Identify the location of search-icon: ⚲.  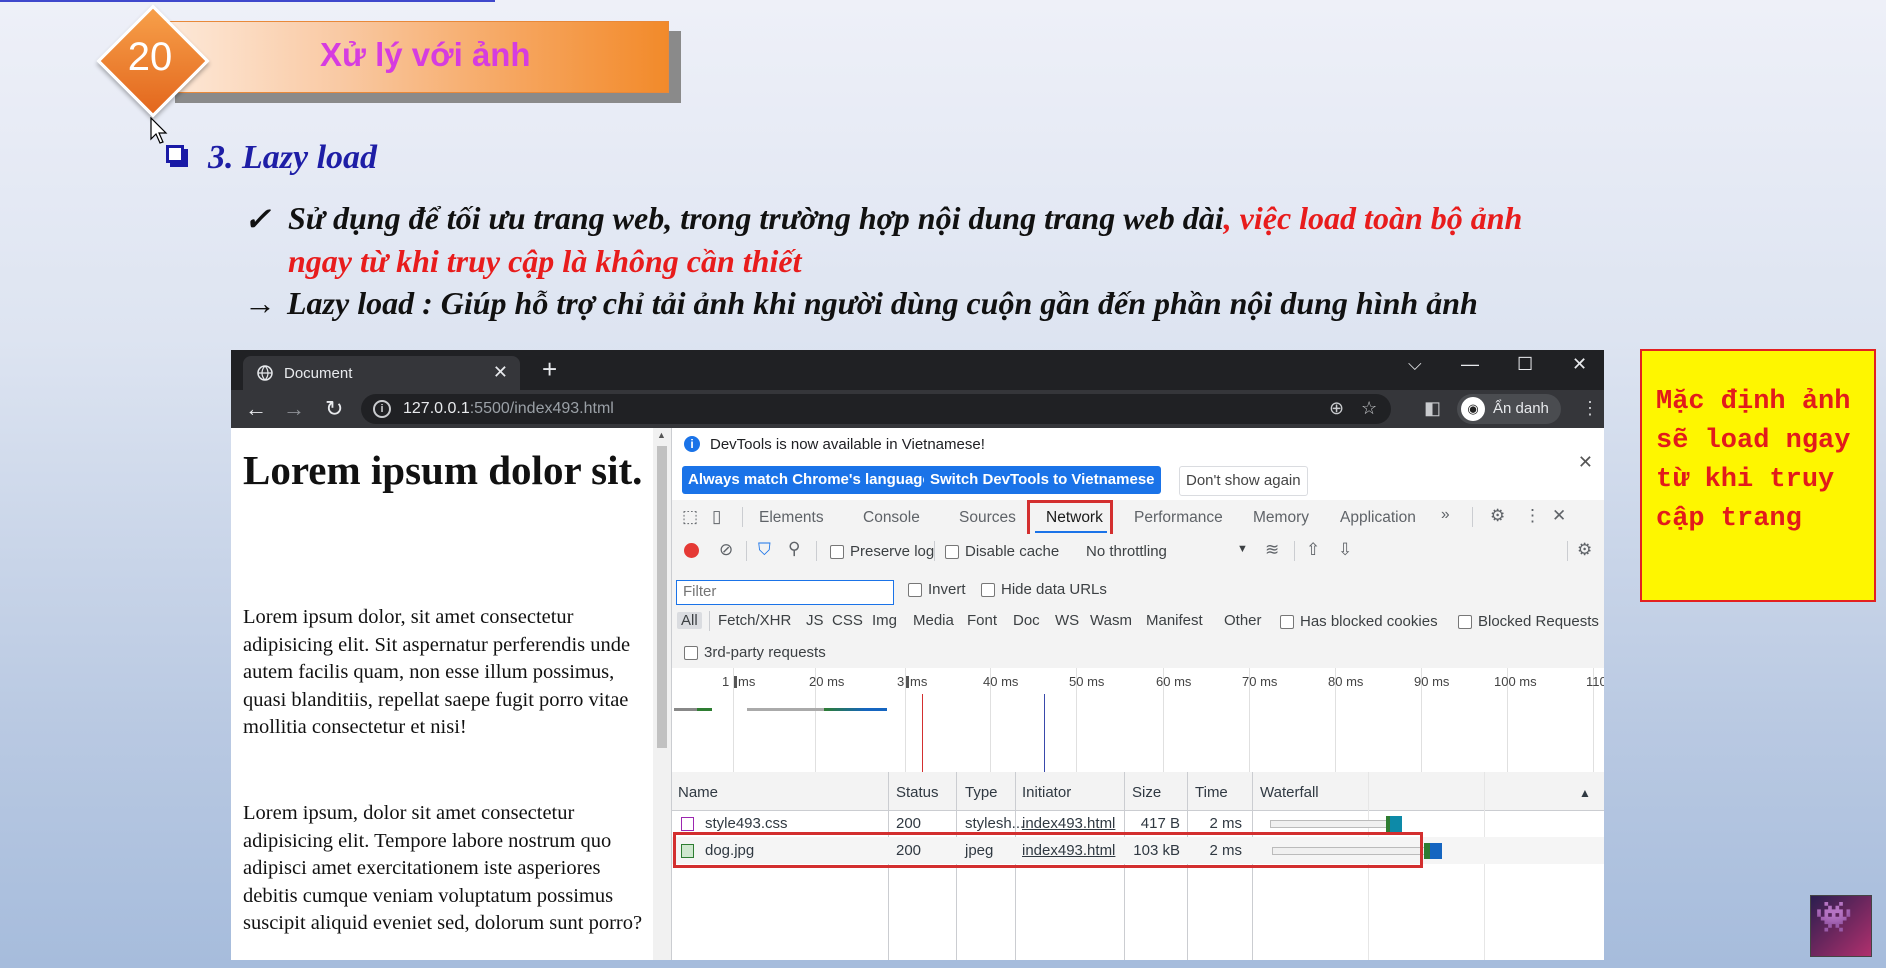
(794, 549).